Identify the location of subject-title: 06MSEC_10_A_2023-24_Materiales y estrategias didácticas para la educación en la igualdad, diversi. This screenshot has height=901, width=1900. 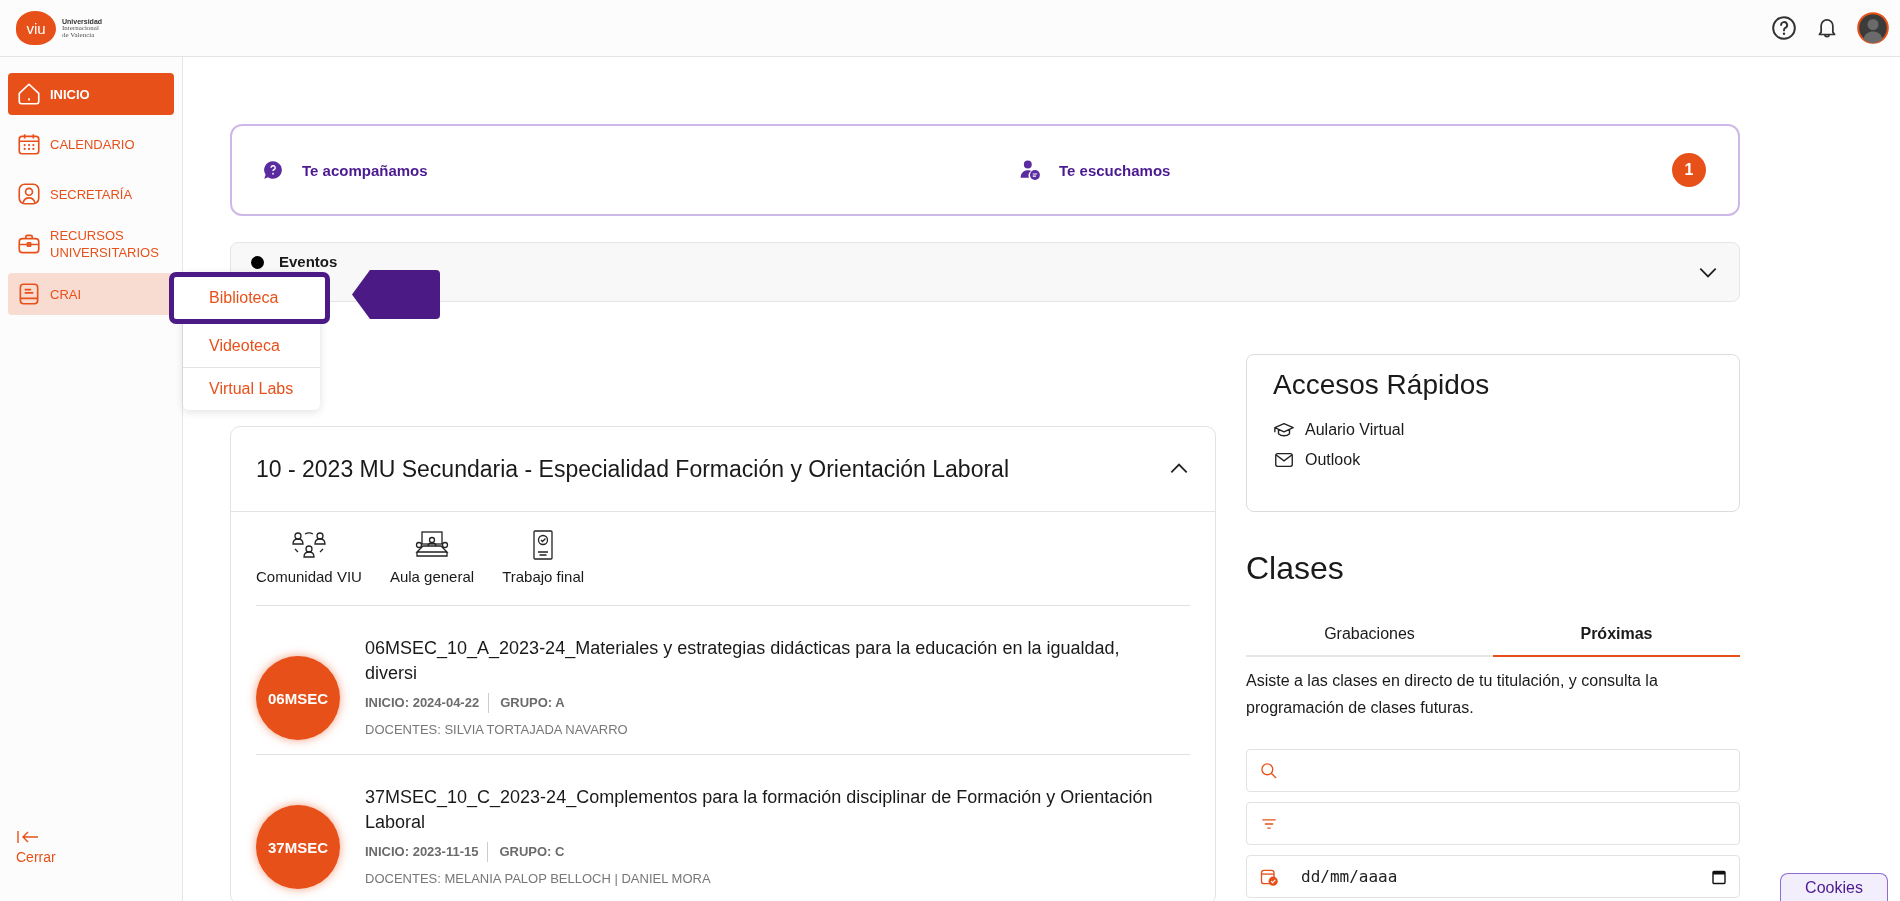
(765, 661).